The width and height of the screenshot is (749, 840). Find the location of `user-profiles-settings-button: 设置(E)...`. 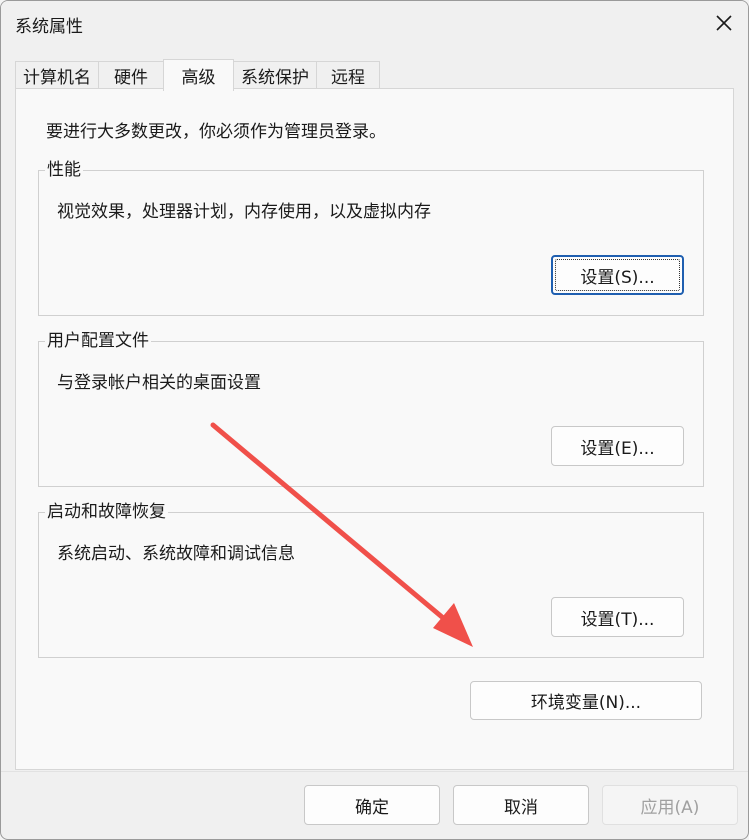

user-profiles-settings-button: 设置(E)... is located at coordinates (617, 446).